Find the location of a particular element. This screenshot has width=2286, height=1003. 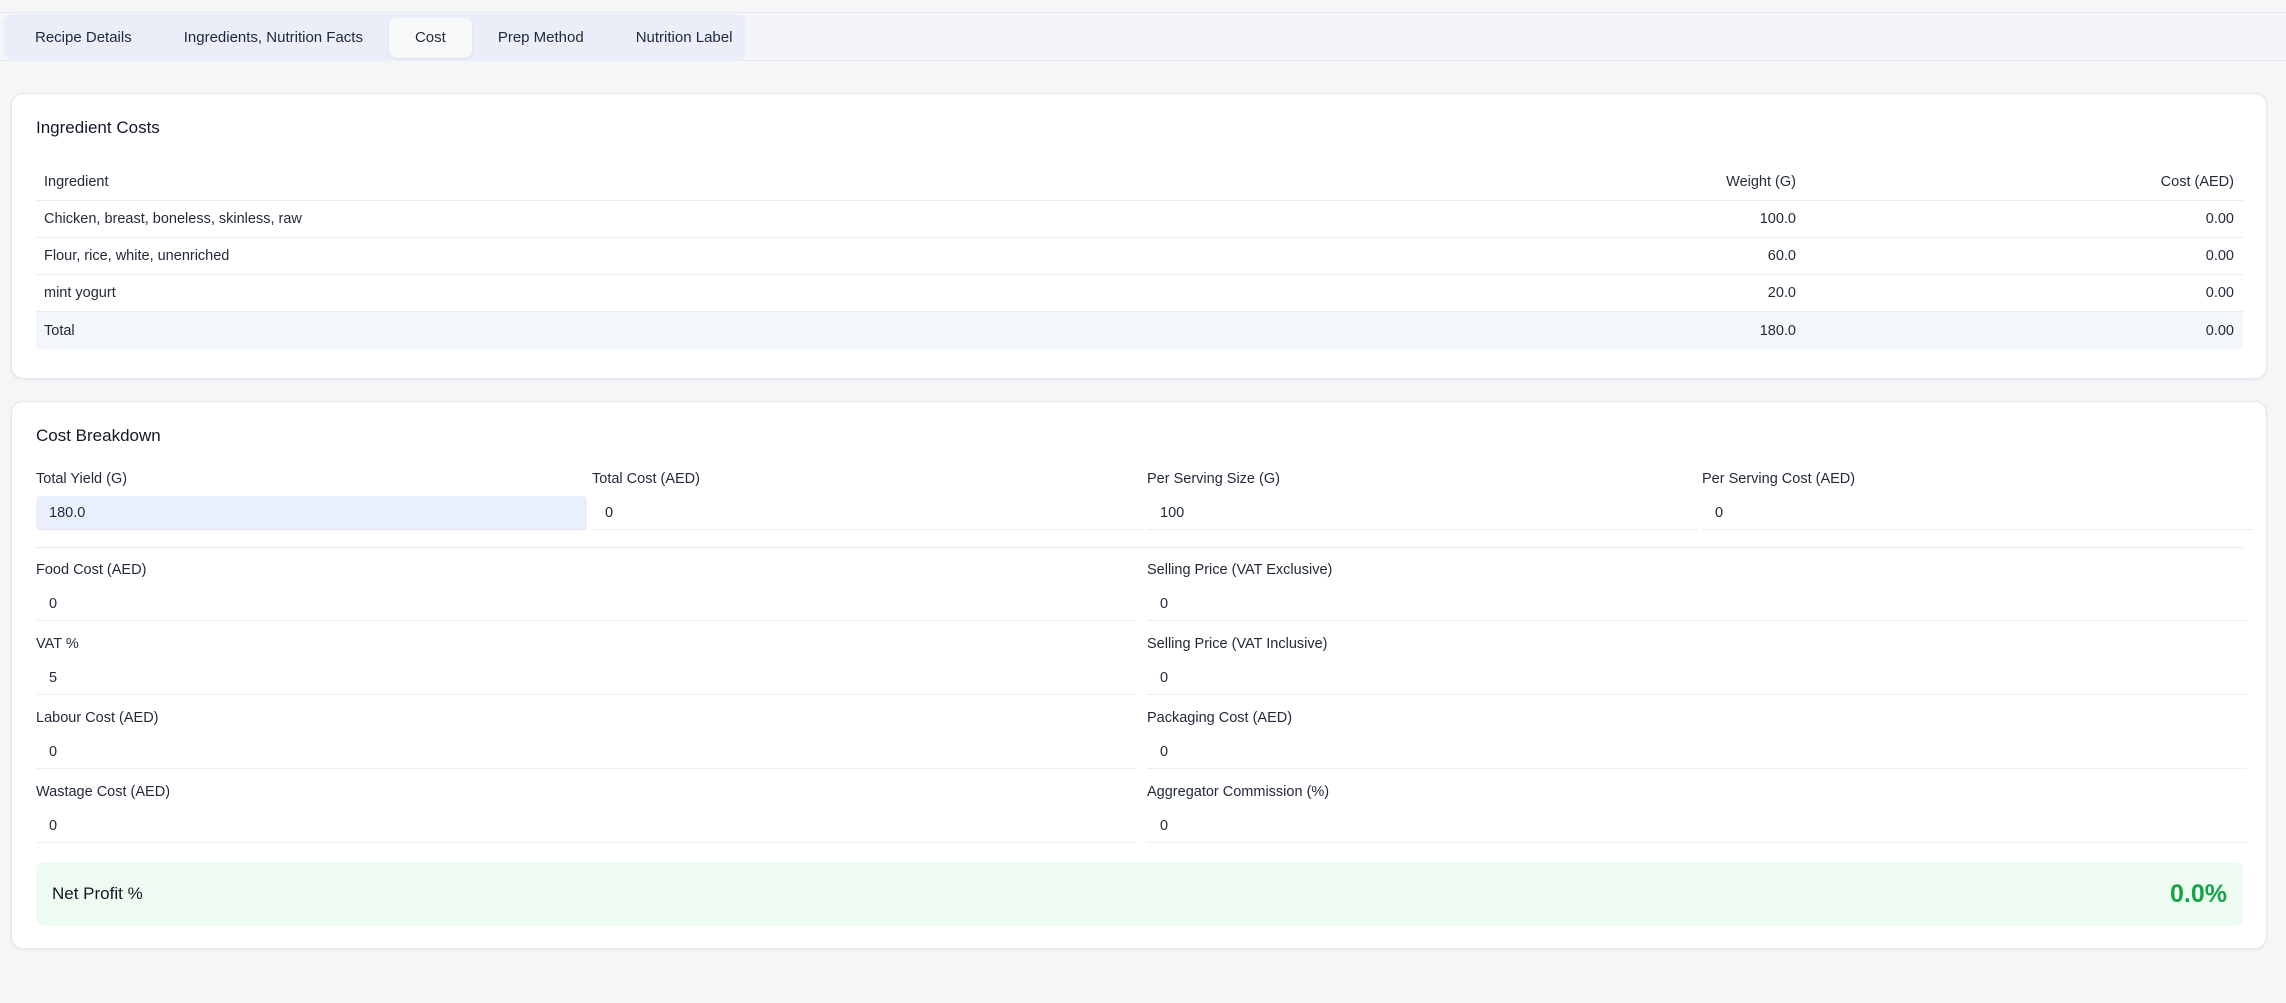

aggregator-commission-label: Aggregator Commission (%) is located at coordinates (1238, 792).